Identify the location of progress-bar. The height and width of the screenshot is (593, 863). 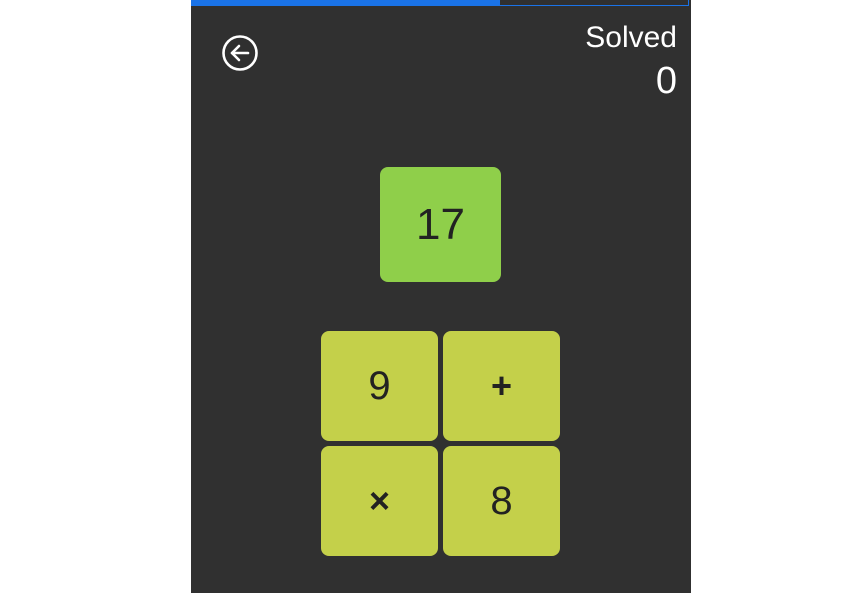
(440, 3).